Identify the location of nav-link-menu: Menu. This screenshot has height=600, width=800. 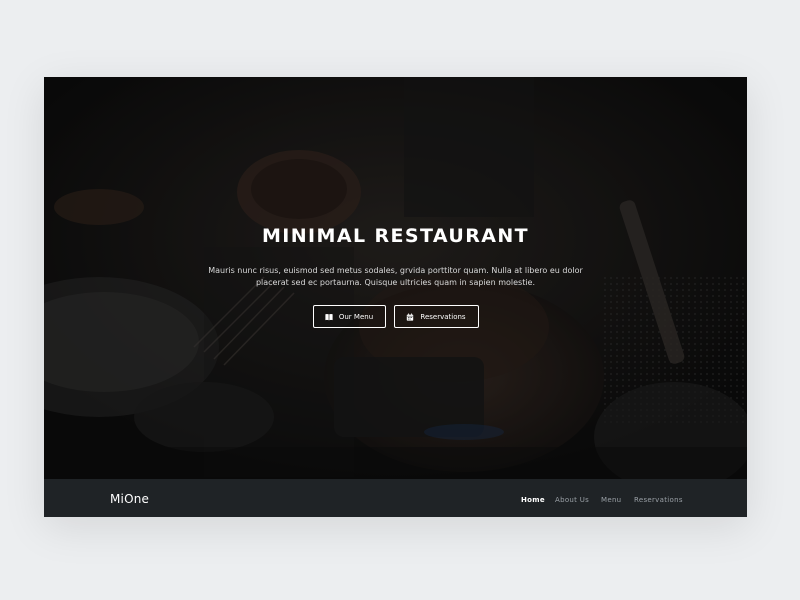
(611, 500).